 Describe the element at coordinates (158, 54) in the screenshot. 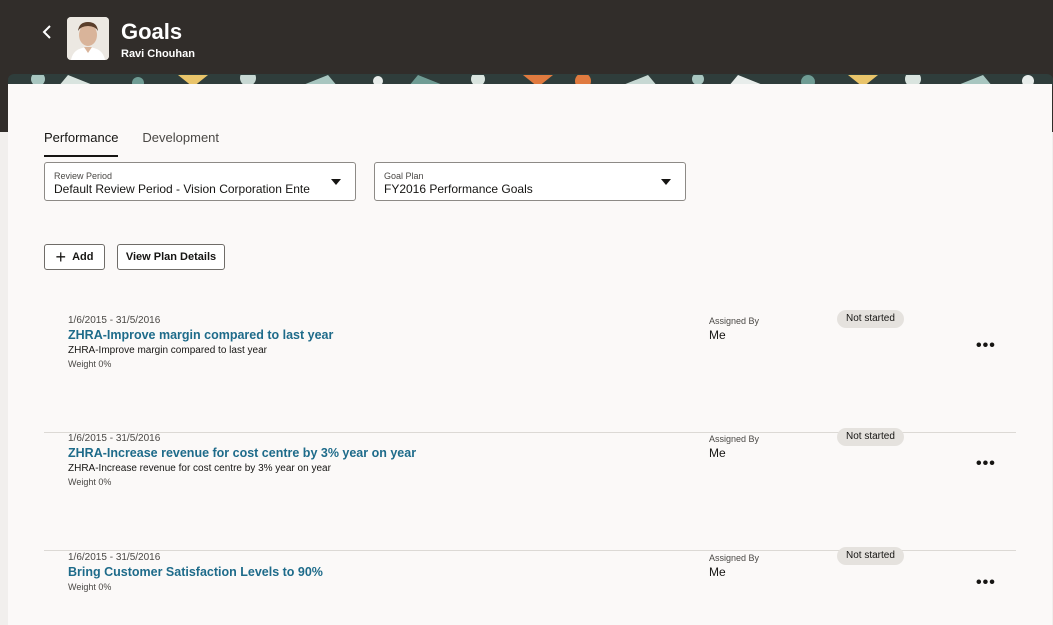

I see `person-name: Ravi Chouhan` at that location.